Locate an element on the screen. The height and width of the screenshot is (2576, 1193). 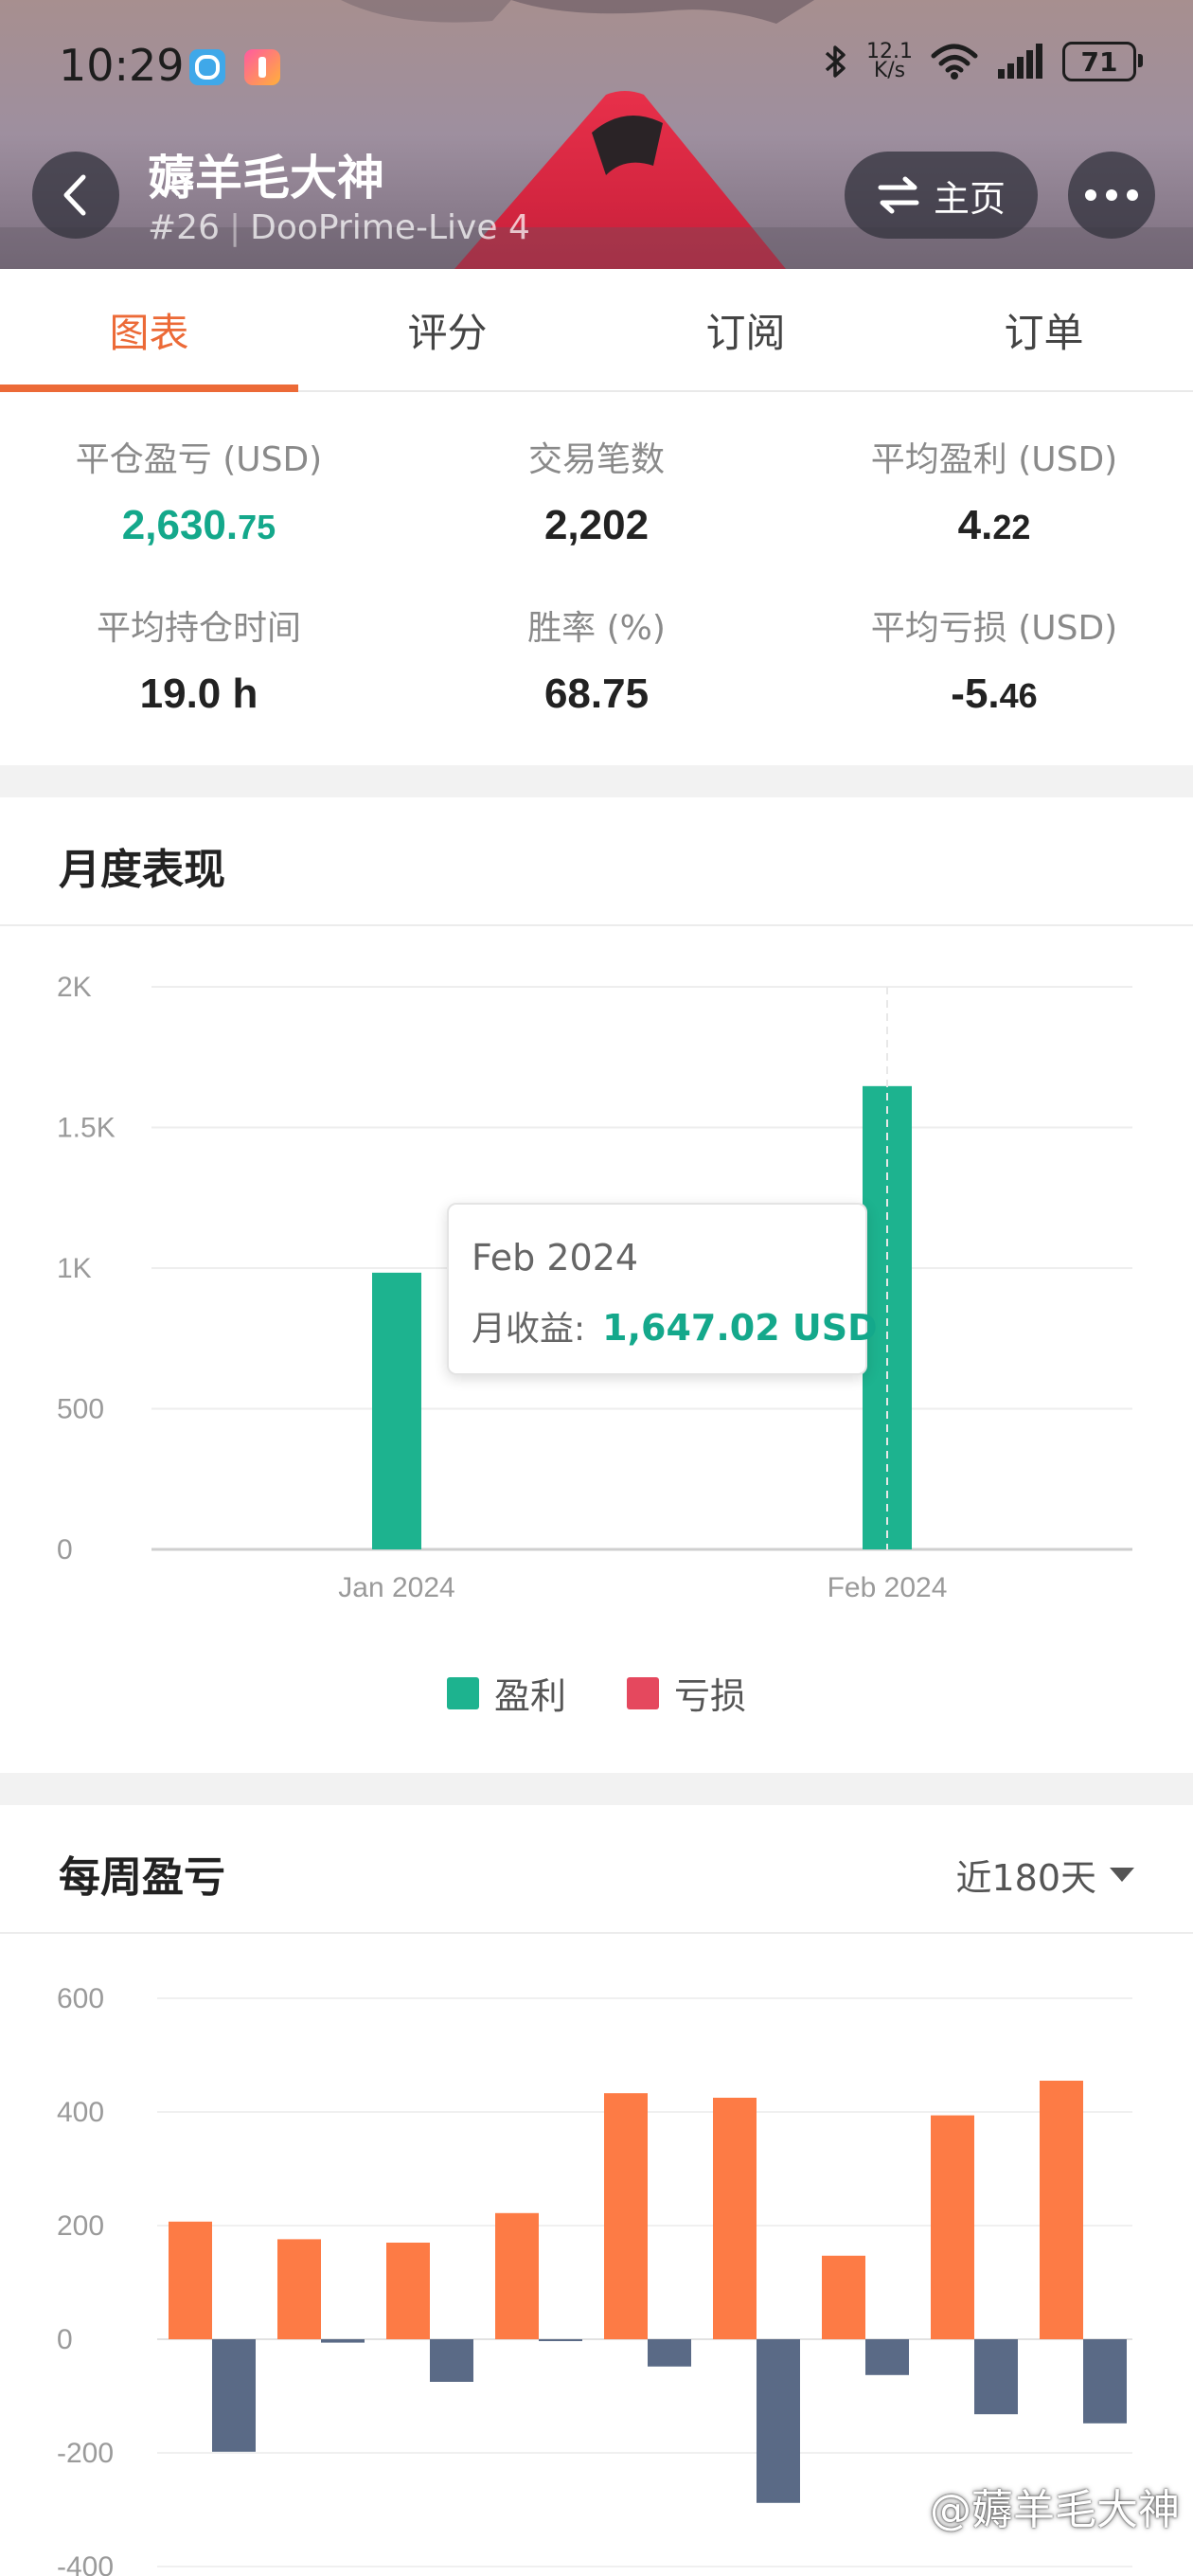
monthly-title: 月度表现 is located at coordinates (142, 870).